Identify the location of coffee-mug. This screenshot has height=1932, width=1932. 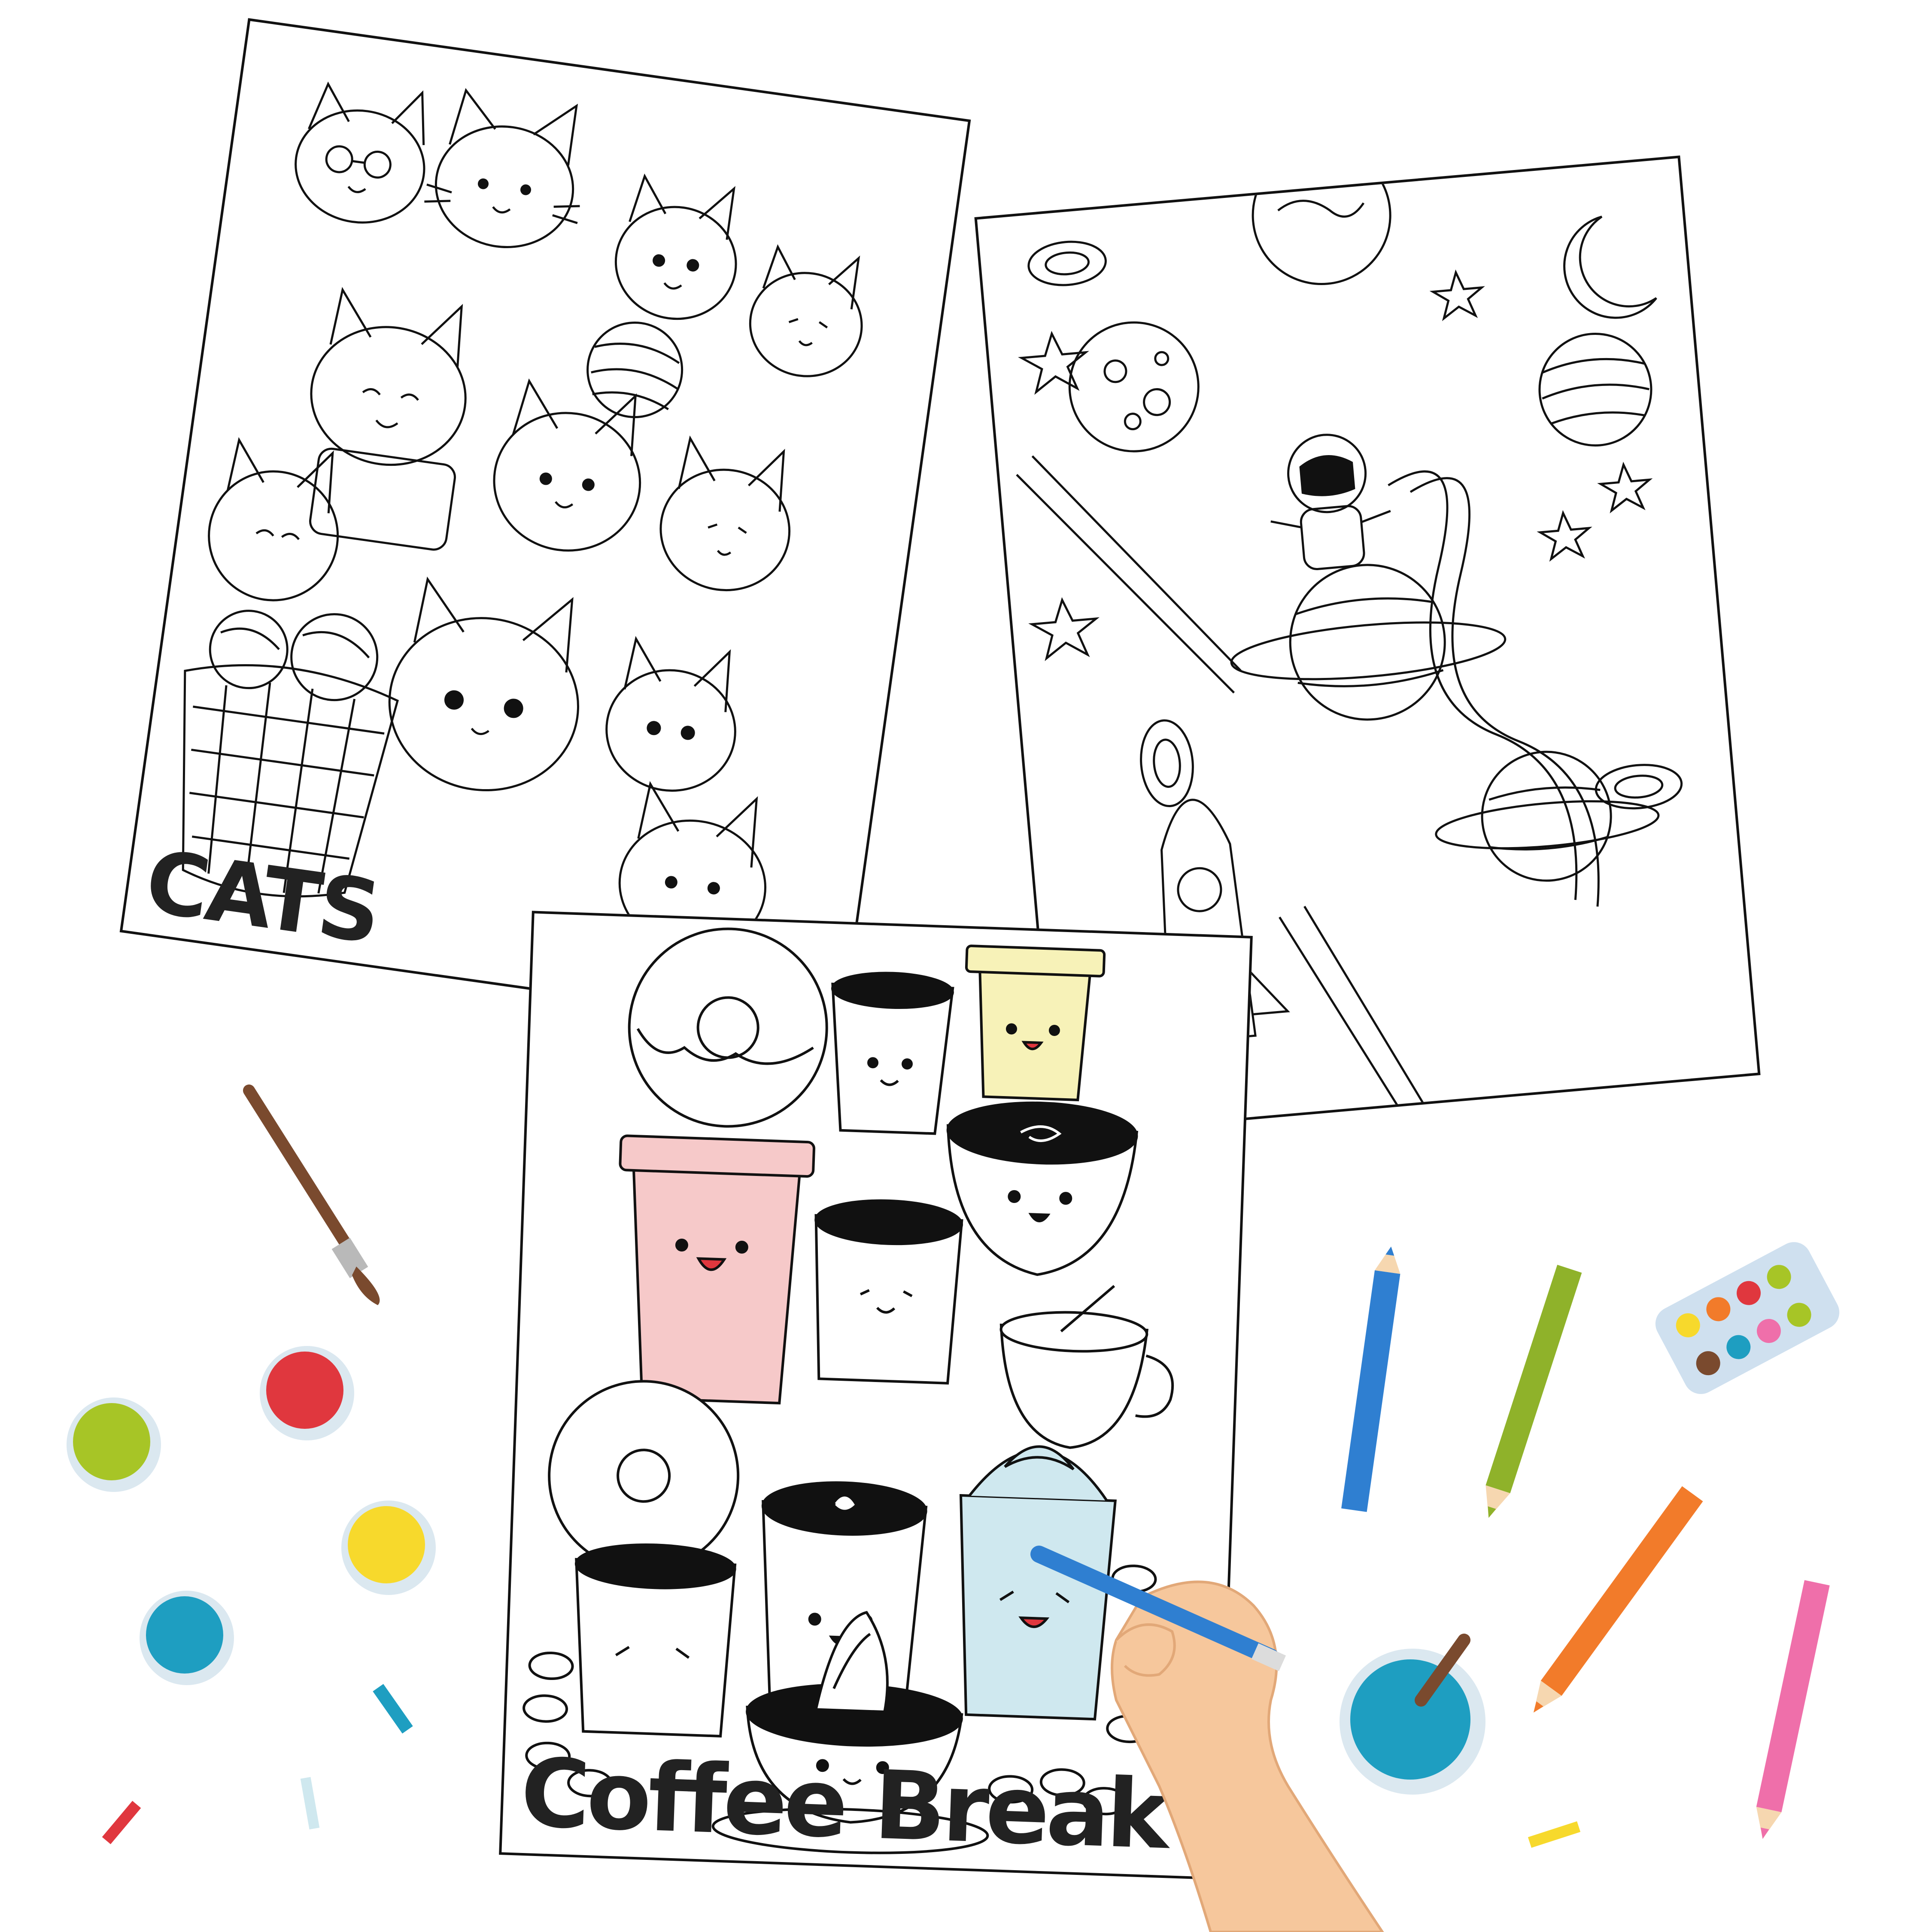
(892, 1053).